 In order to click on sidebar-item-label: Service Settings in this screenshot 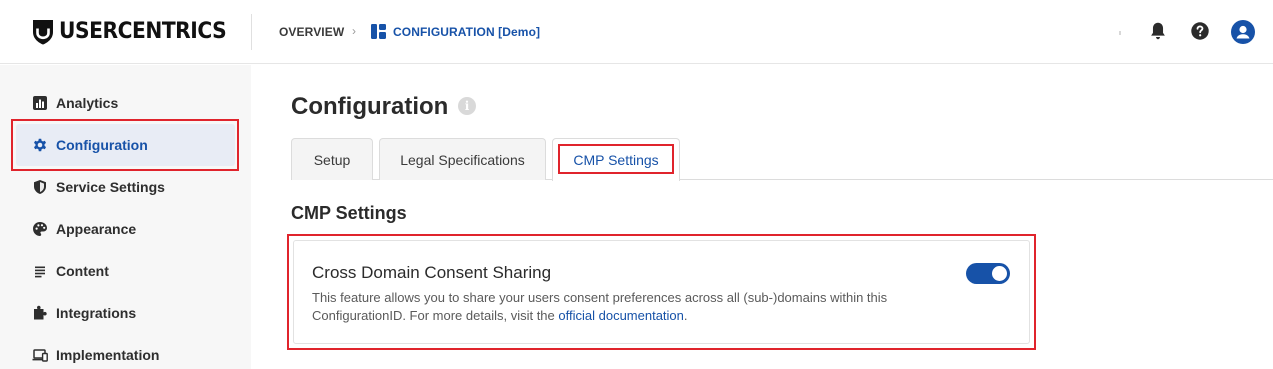, I will do `click(110, 187)`.